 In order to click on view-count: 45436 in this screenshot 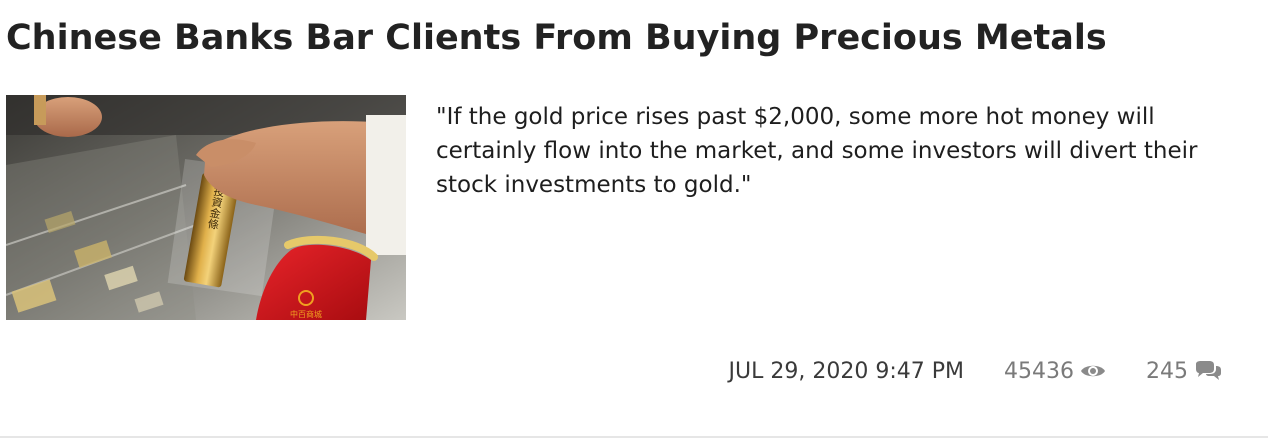, I will do `click(1055, 371)`.